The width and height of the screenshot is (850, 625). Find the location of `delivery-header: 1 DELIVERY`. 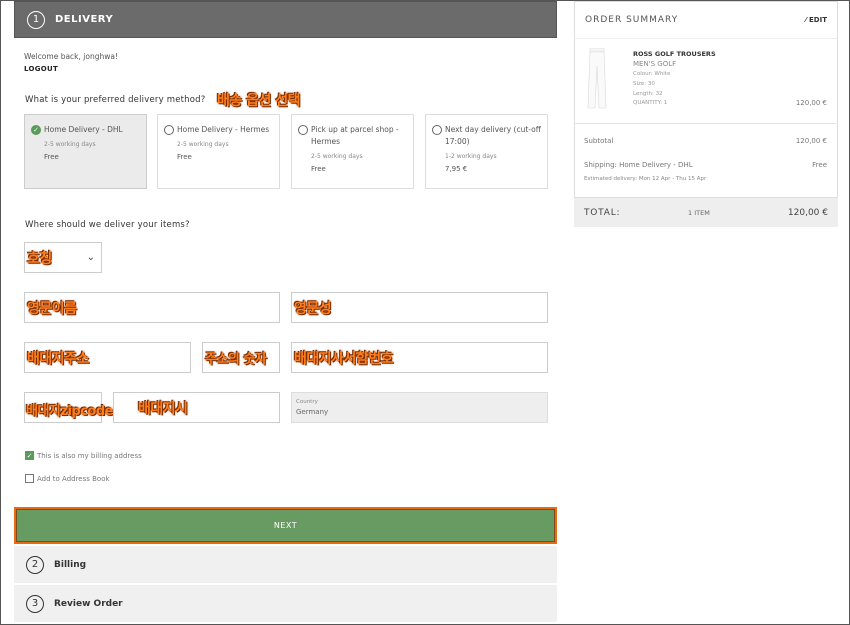

delivery-header: 1 DELIVERY is located at coordinates (285, 19).